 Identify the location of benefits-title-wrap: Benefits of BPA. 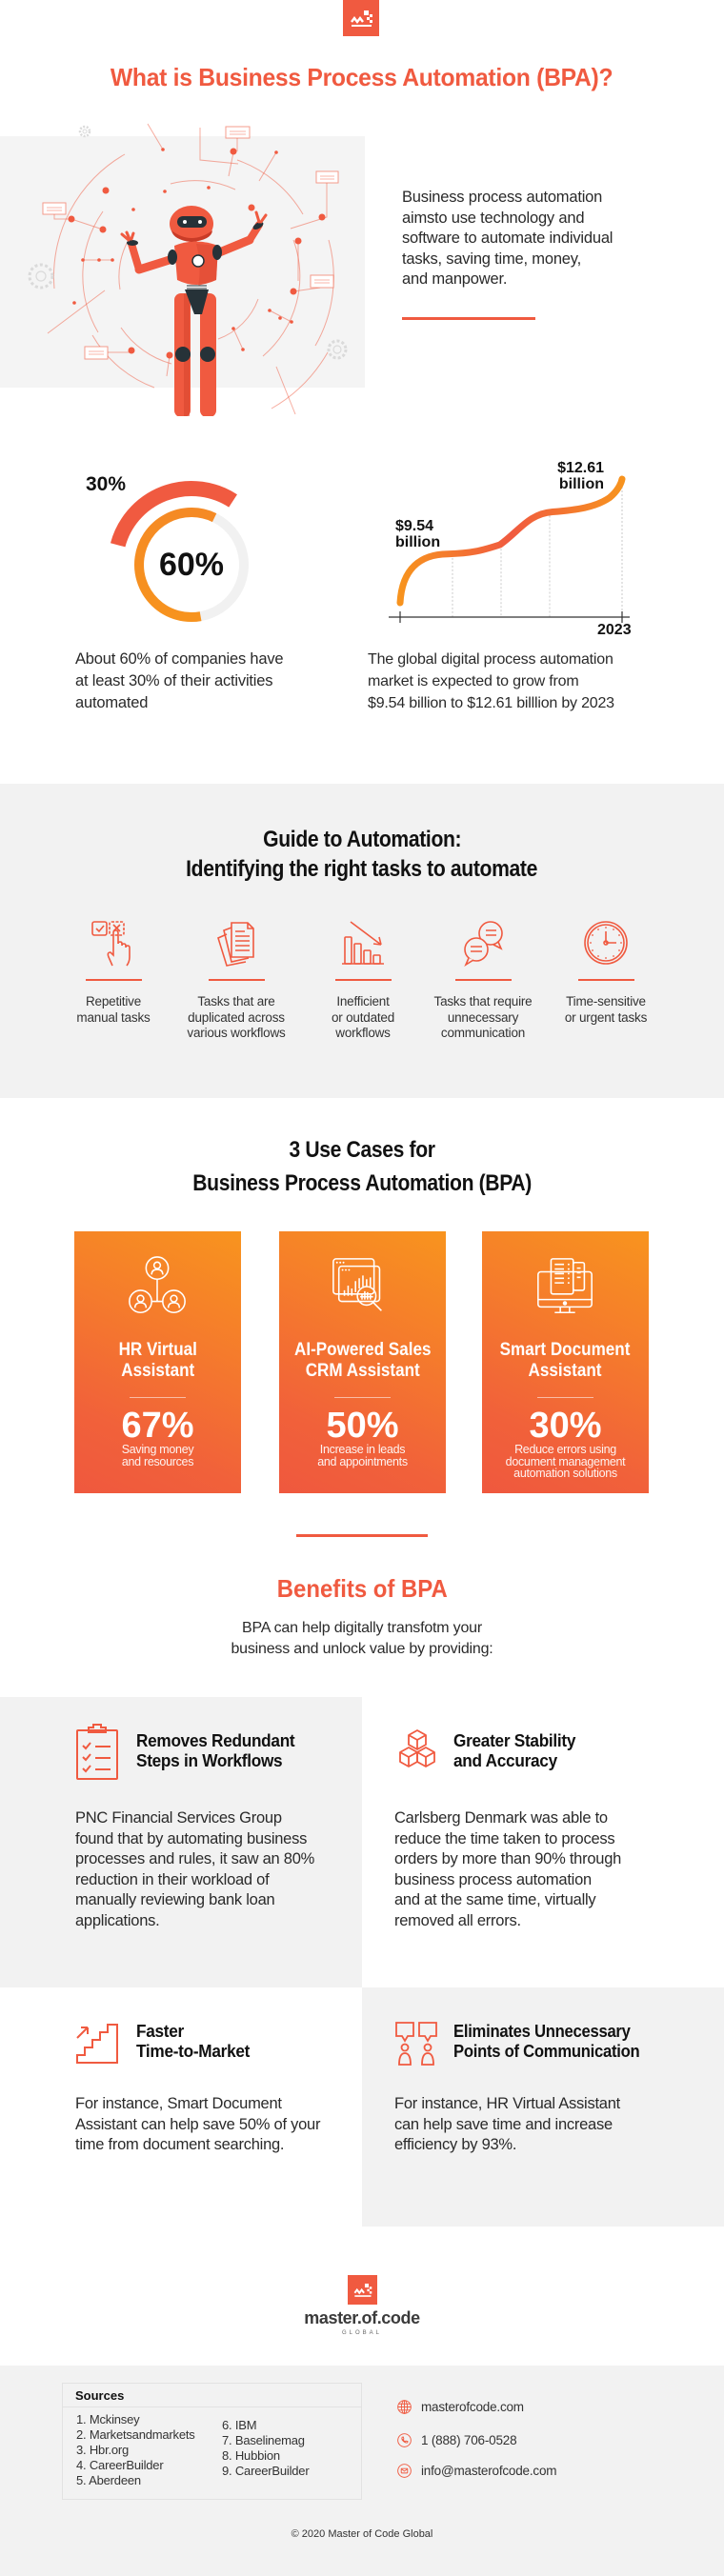
(362, 1589).